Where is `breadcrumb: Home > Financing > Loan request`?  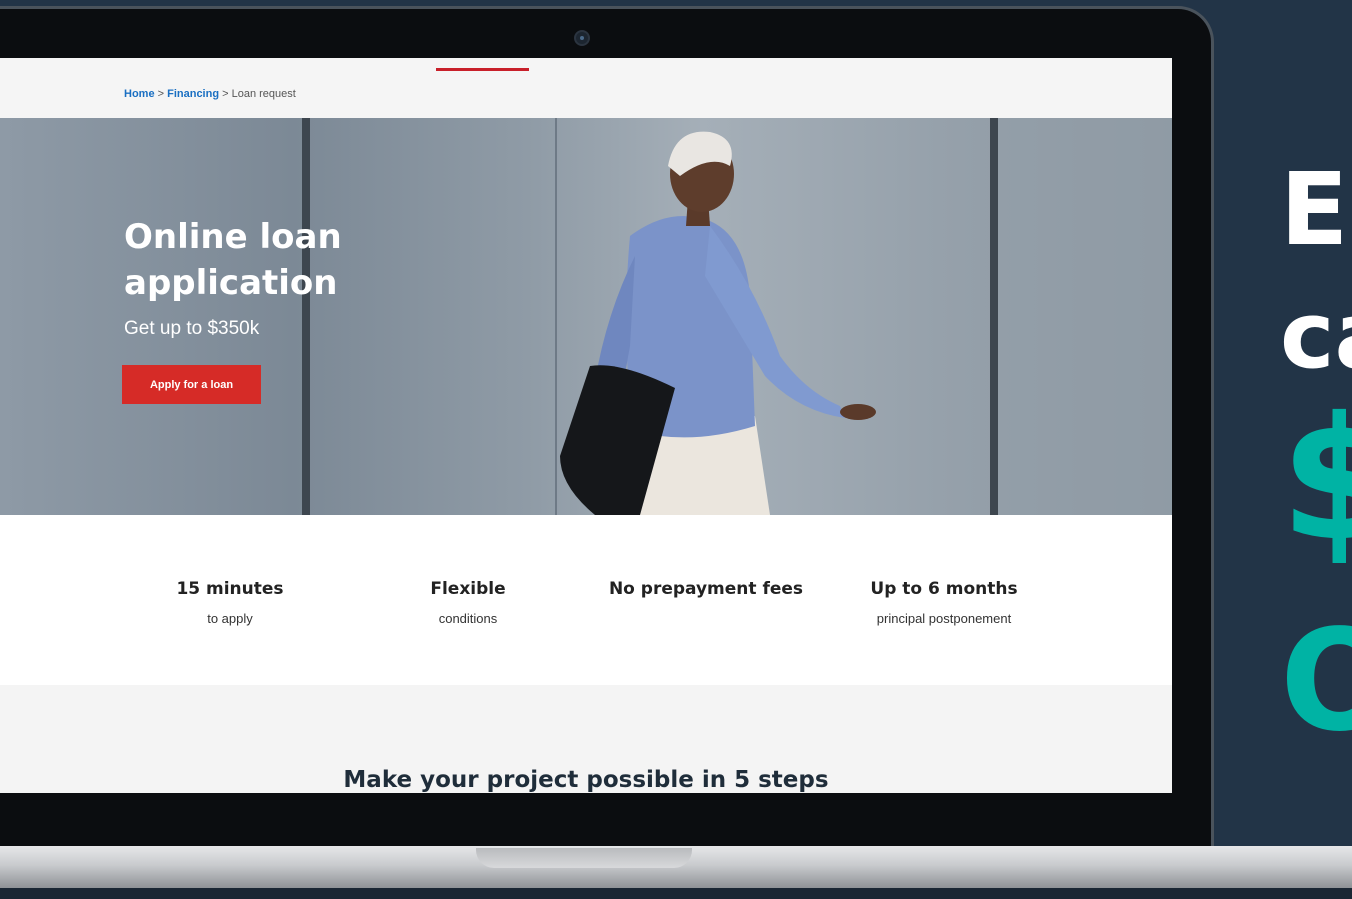
breadcrumb: Home > Financing > Loan request is located at coordinates (210, 94).